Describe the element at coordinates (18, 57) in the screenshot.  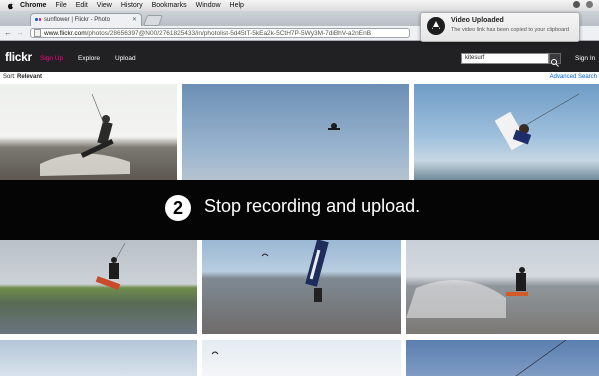
I see `flickr-logo: flickr` at that location.